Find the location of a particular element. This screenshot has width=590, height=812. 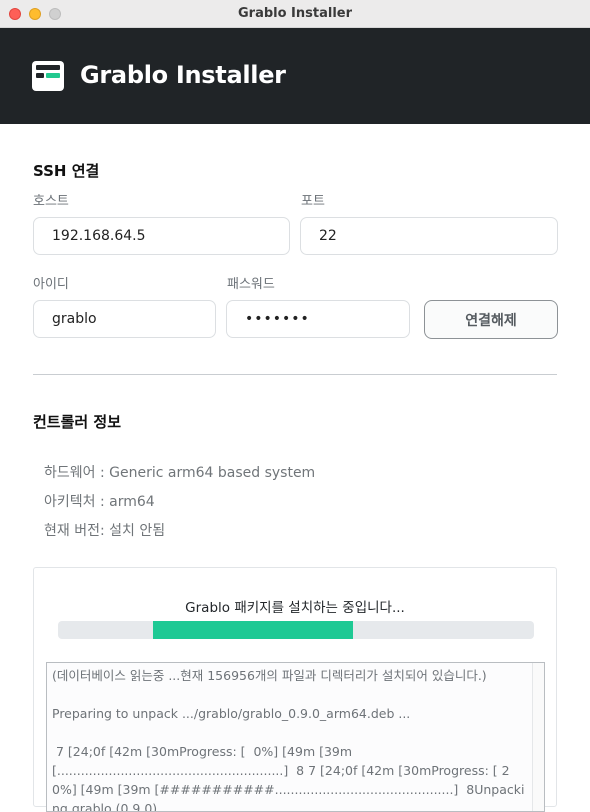

version-info: 현재 버전: 설치 안됨 is located at coordinates (105, 531).